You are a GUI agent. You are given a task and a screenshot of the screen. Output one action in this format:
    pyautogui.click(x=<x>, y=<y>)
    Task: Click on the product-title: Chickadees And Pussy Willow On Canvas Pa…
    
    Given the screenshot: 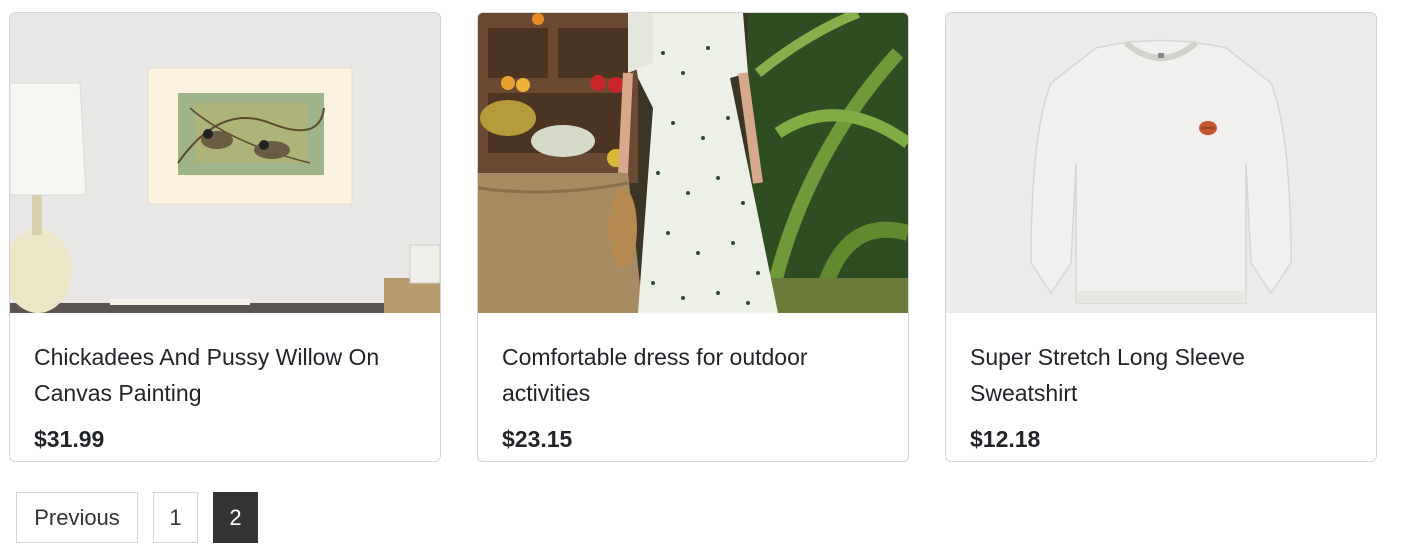 What is the action you would take?
    pyautogui.click(x=227, y=375)
    